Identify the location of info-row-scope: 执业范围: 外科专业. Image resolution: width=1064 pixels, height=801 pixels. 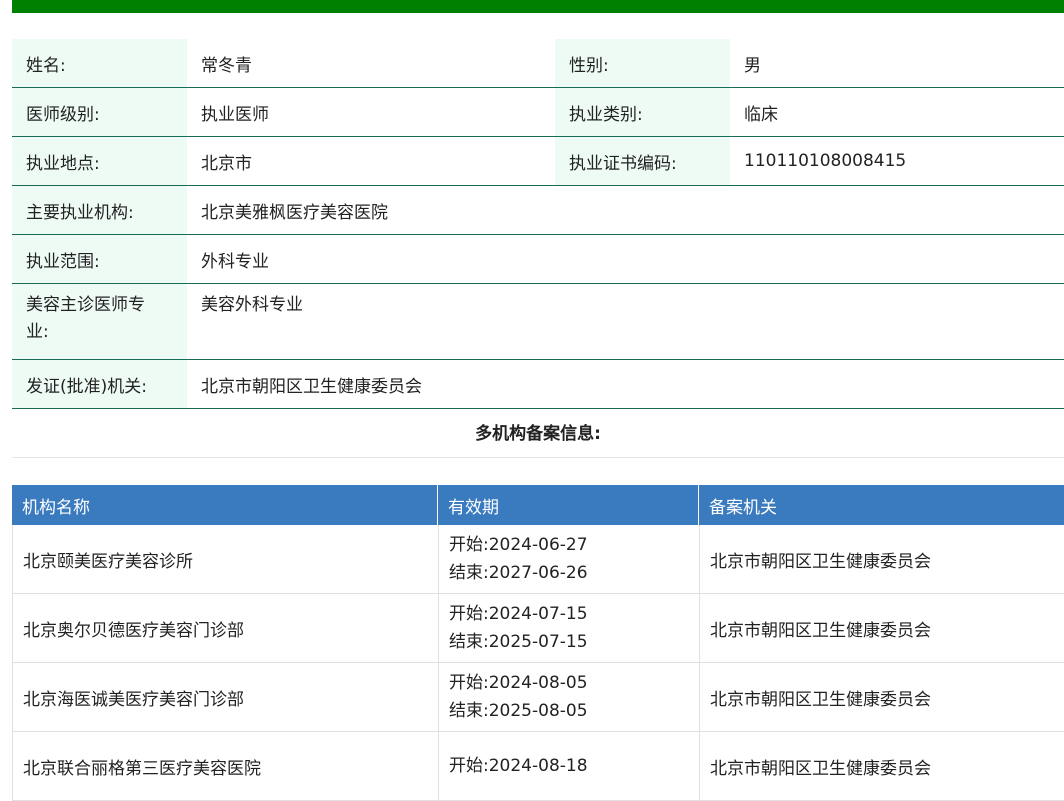
(538, 259).